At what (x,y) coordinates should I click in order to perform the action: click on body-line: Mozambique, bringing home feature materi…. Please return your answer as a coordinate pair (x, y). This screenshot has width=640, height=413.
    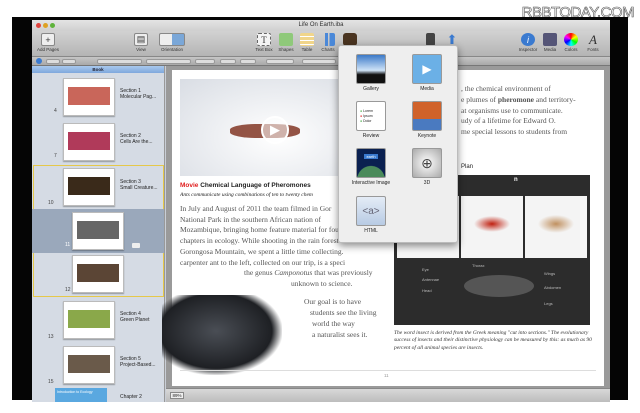
    Looking at the image, I should click on (261, 230).